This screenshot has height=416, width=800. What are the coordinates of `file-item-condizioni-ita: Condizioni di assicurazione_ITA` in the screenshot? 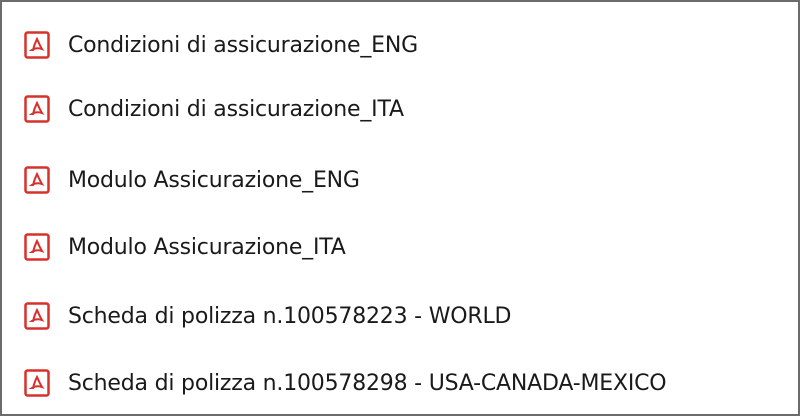 It's located at (214, 109).